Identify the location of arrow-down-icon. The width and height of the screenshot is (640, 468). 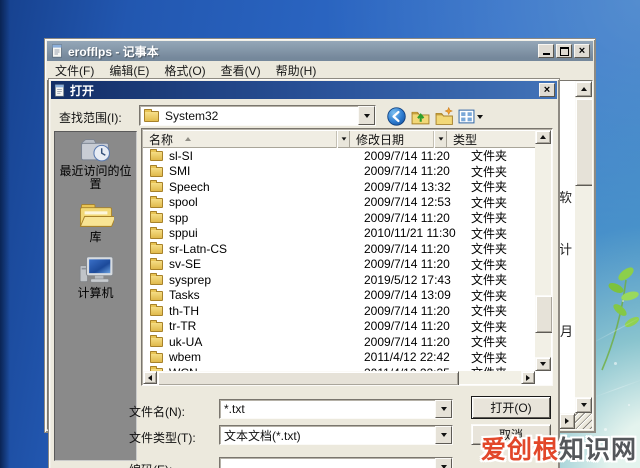
(583, 405).